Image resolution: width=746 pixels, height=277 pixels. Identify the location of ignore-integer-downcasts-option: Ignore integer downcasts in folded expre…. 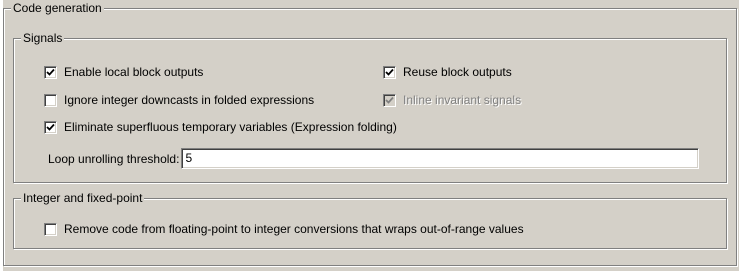
(179, 100).